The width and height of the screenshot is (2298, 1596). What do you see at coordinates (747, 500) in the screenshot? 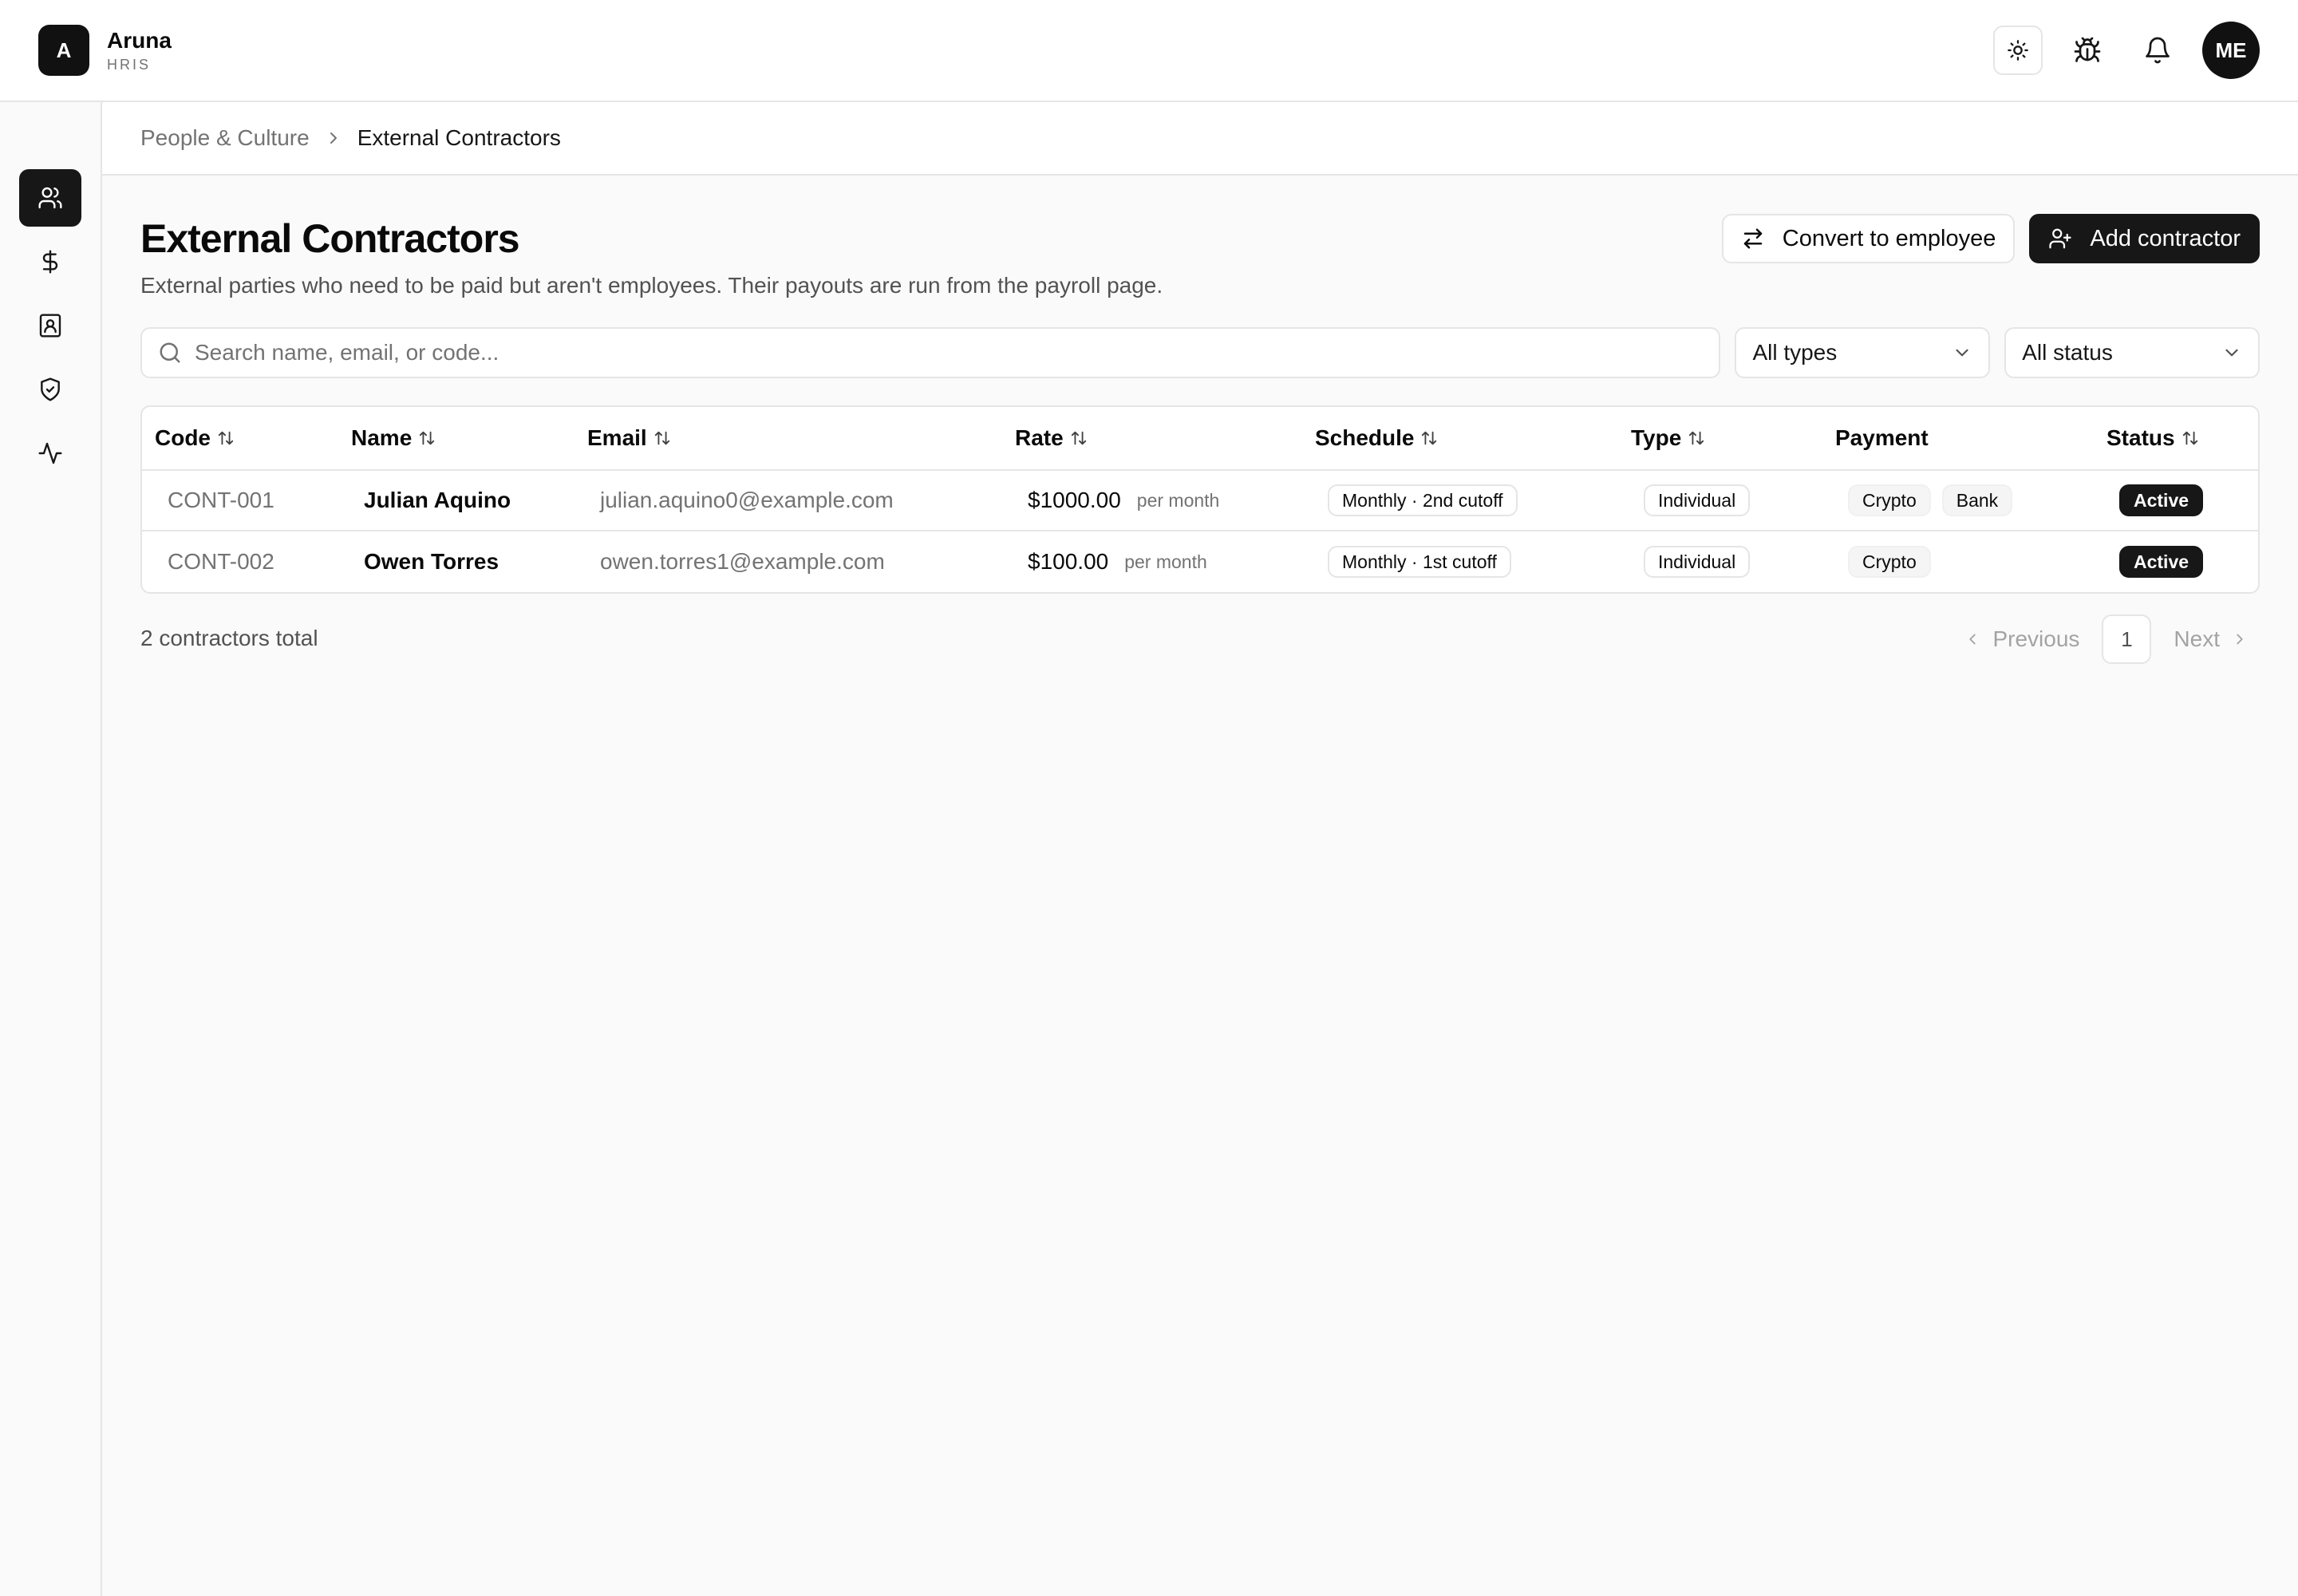
I see `cell-email: julian.aquino0@example.com` at bounding box center [747, 500].